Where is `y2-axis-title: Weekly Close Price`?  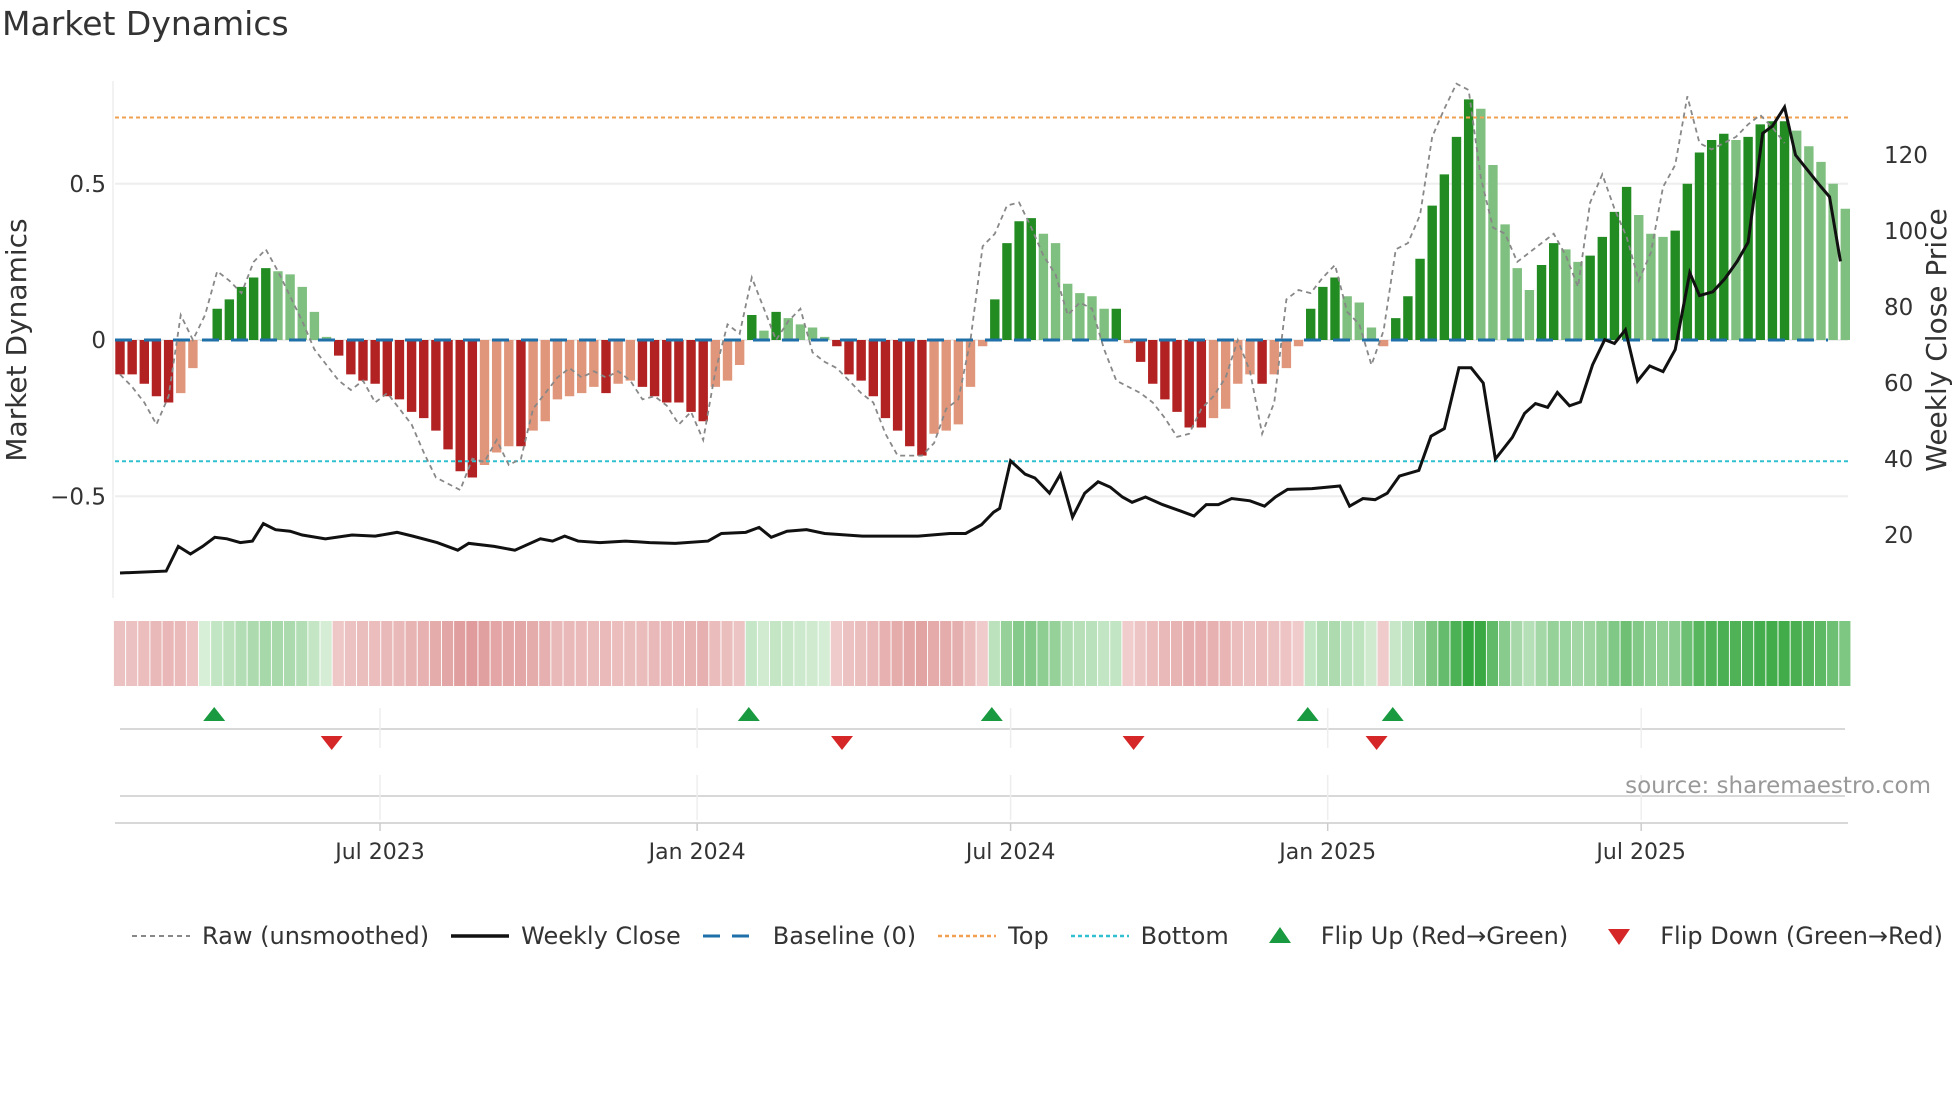
y2-axis-title: Weekly Close Price is located at coordinates (1936, 339).